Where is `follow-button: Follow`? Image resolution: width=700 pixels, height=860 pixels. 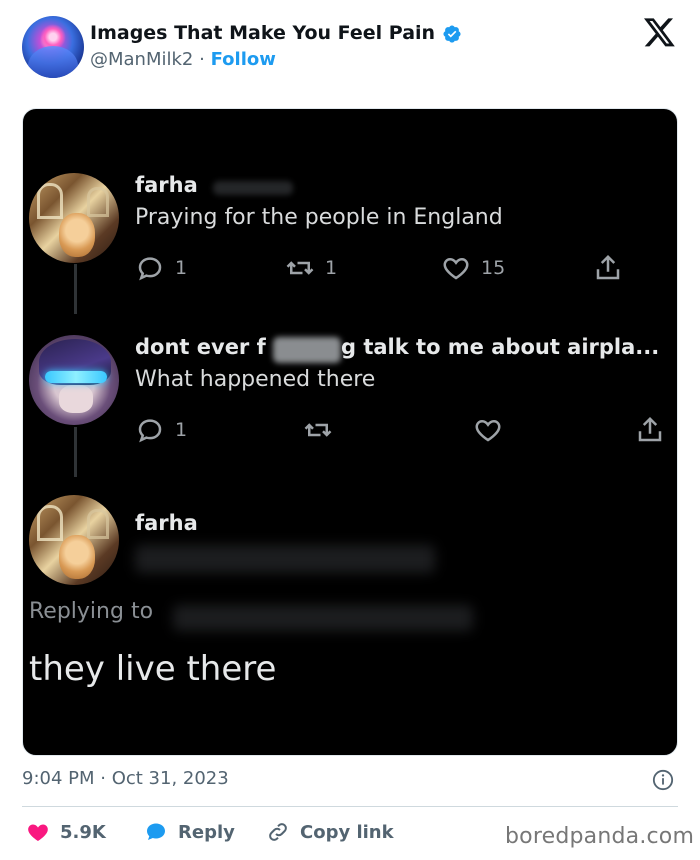
follow-button: Follow is located at coordinates (243, 59).